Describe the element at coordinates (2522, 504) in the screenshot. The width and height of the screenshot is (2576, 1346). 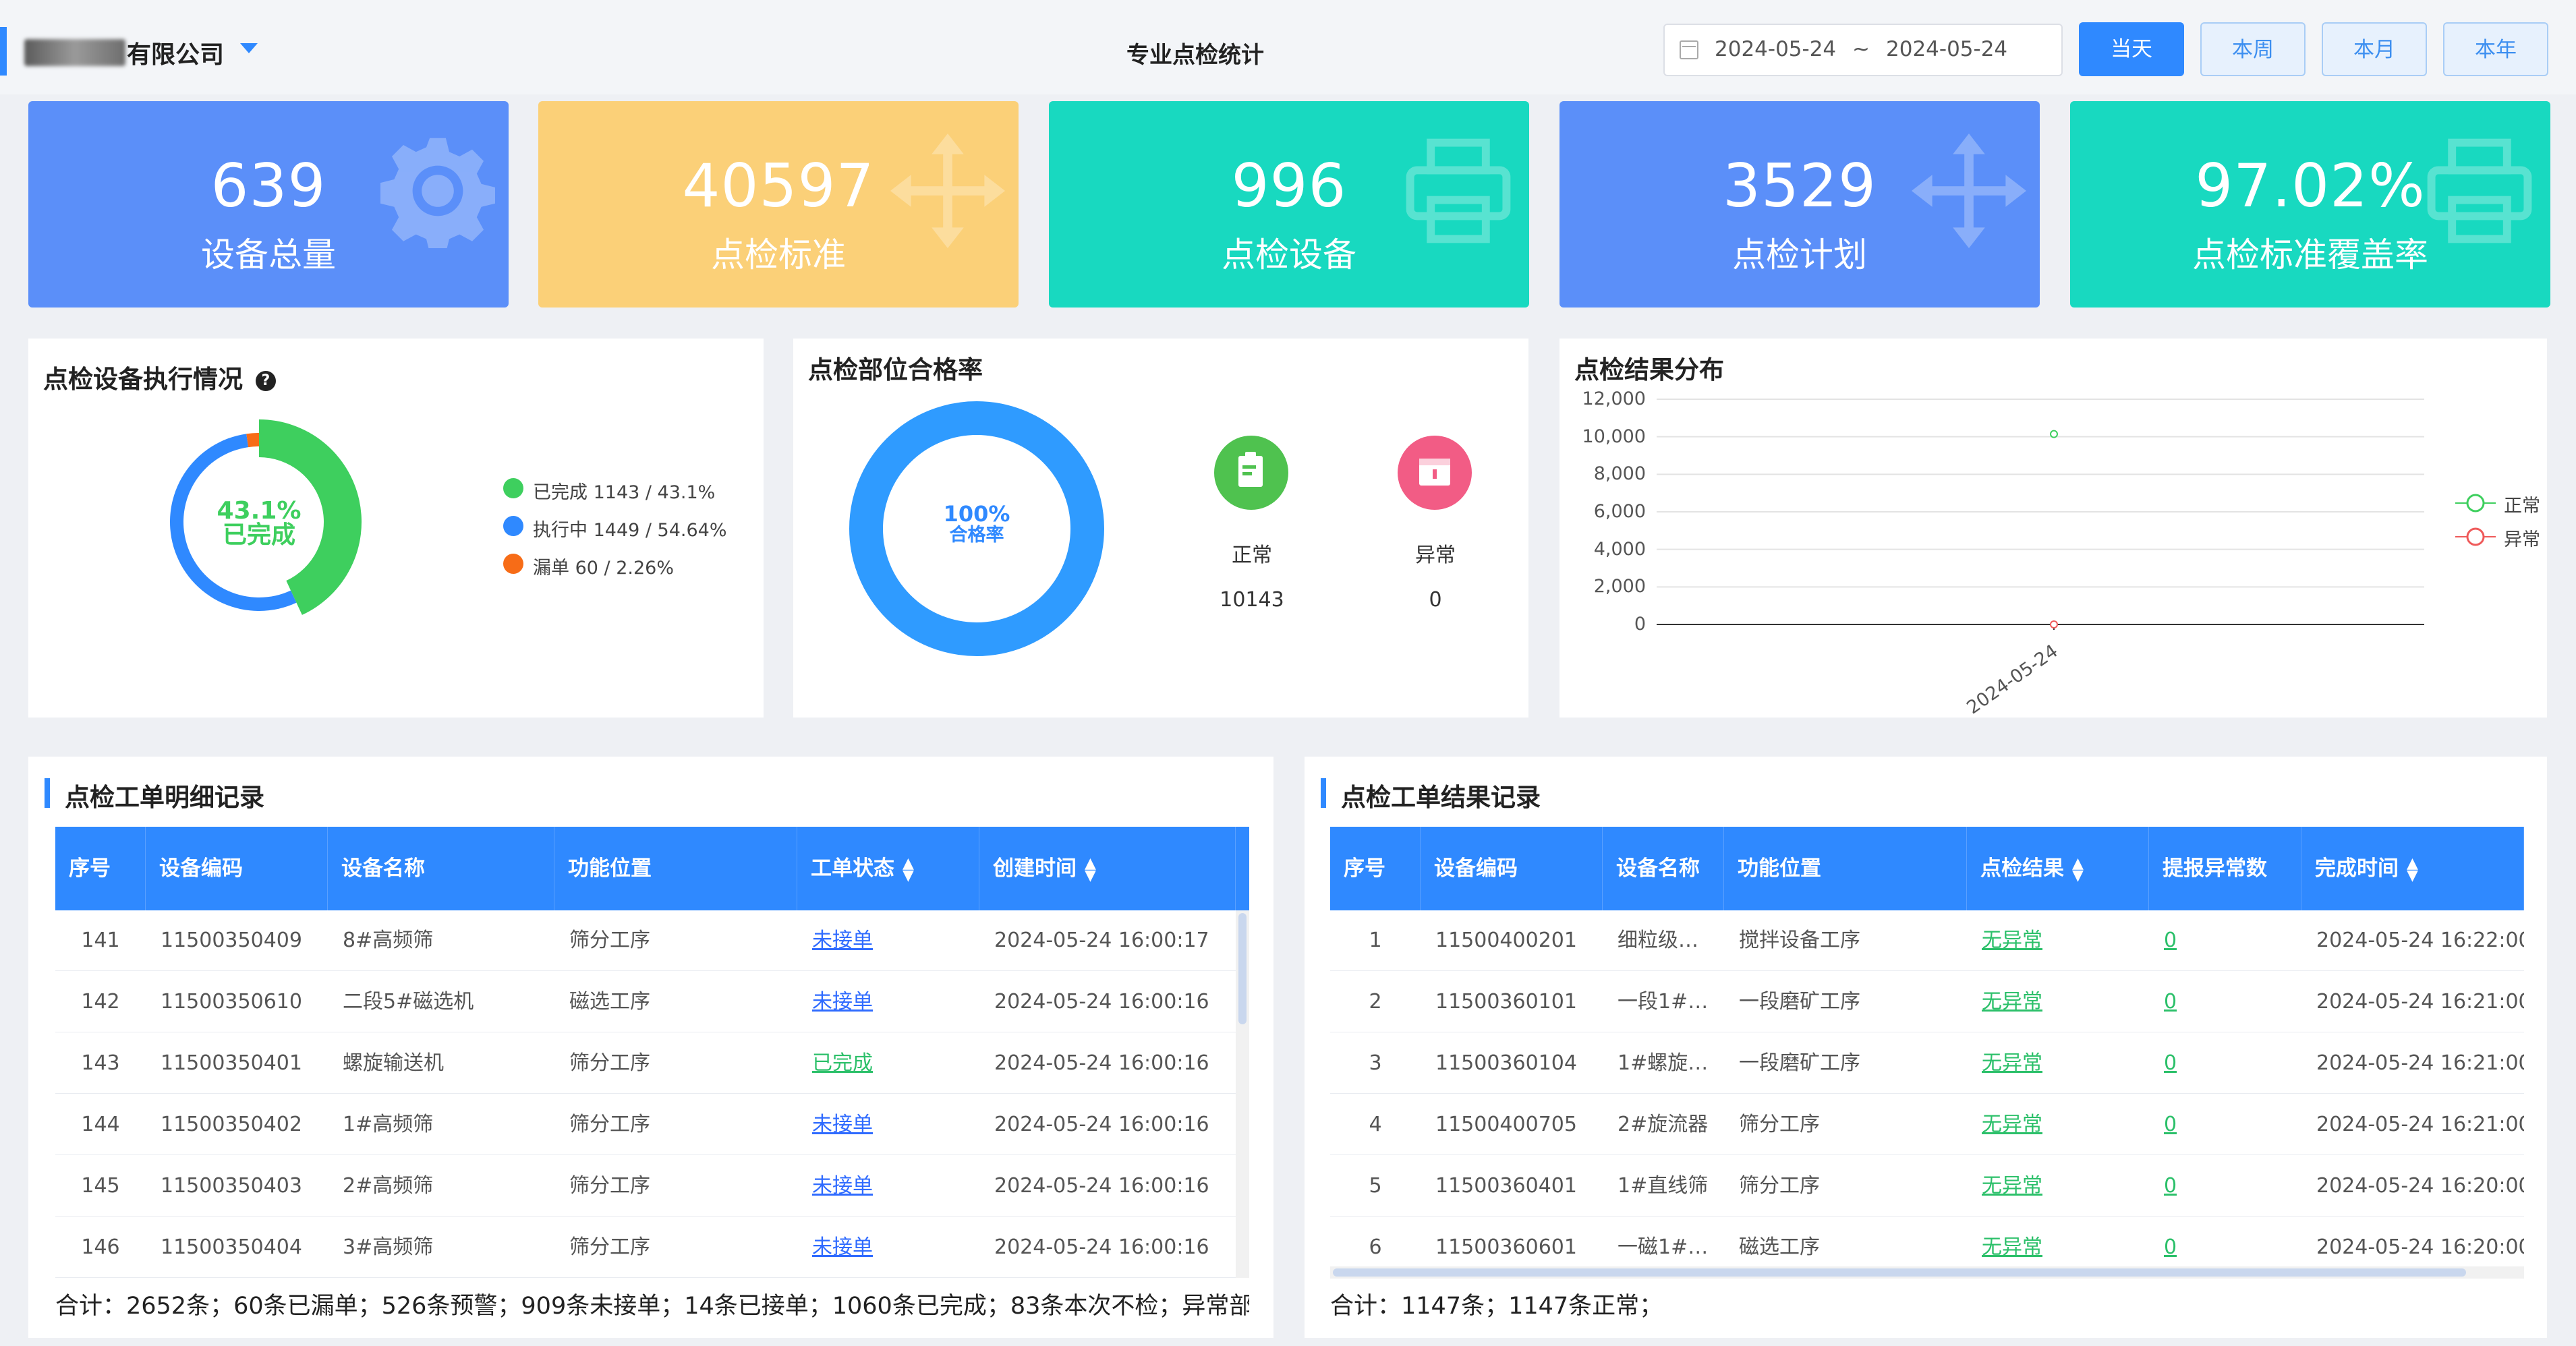
I see `legend-normal: 正常` at that location.